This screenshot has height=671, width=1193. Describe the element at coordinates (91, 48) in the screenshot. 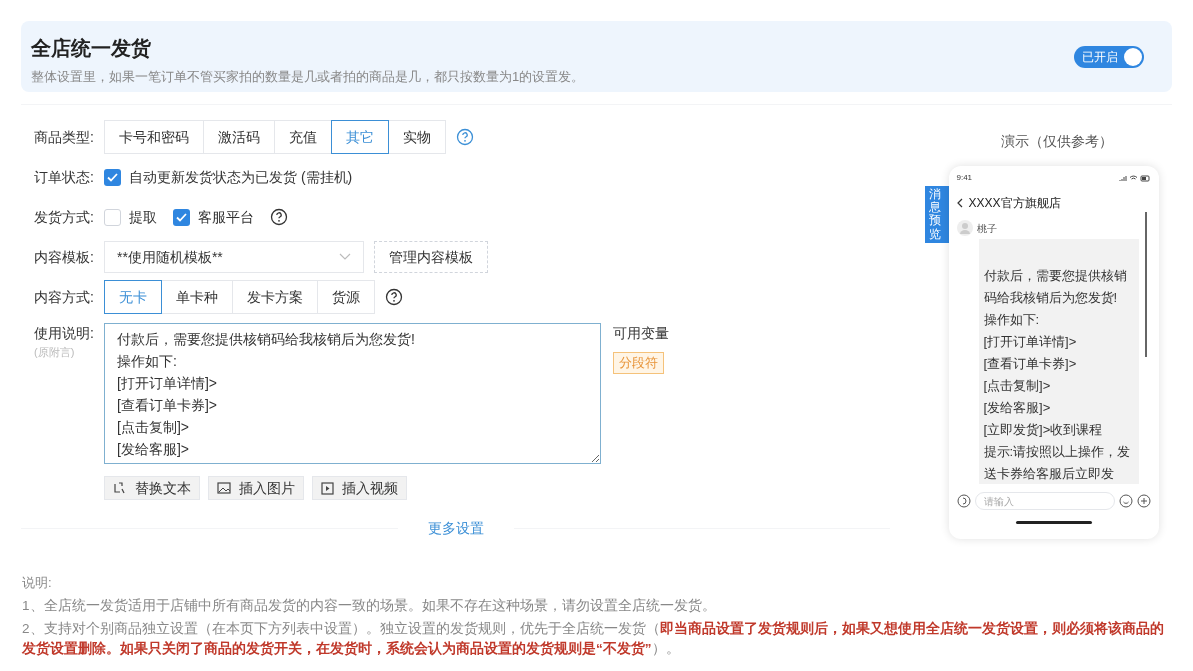

I see `page-title: 全店统一发货` at that location.